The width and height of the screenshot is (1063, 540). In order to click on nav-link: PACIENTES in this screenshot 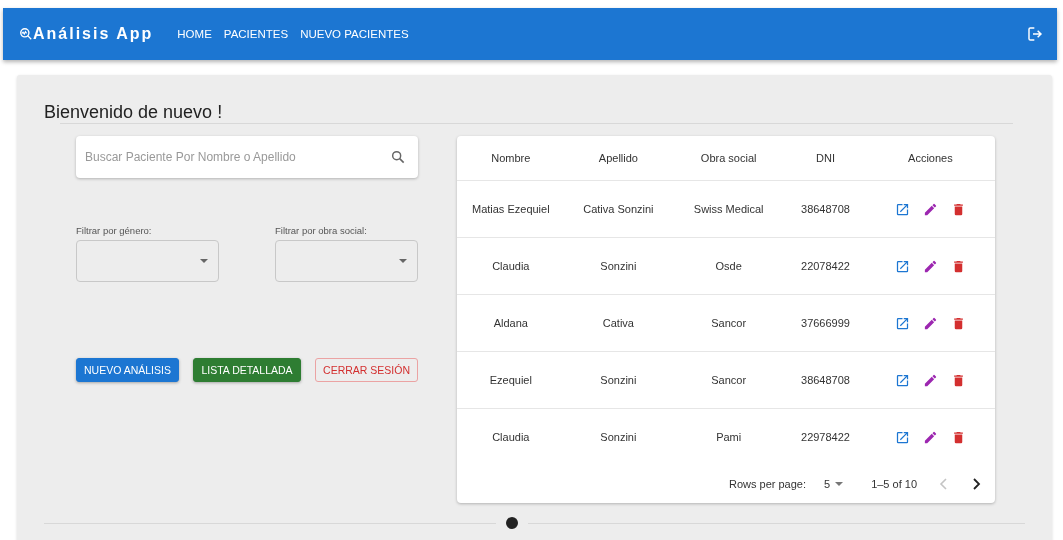, I will do `click(256, 34)`.